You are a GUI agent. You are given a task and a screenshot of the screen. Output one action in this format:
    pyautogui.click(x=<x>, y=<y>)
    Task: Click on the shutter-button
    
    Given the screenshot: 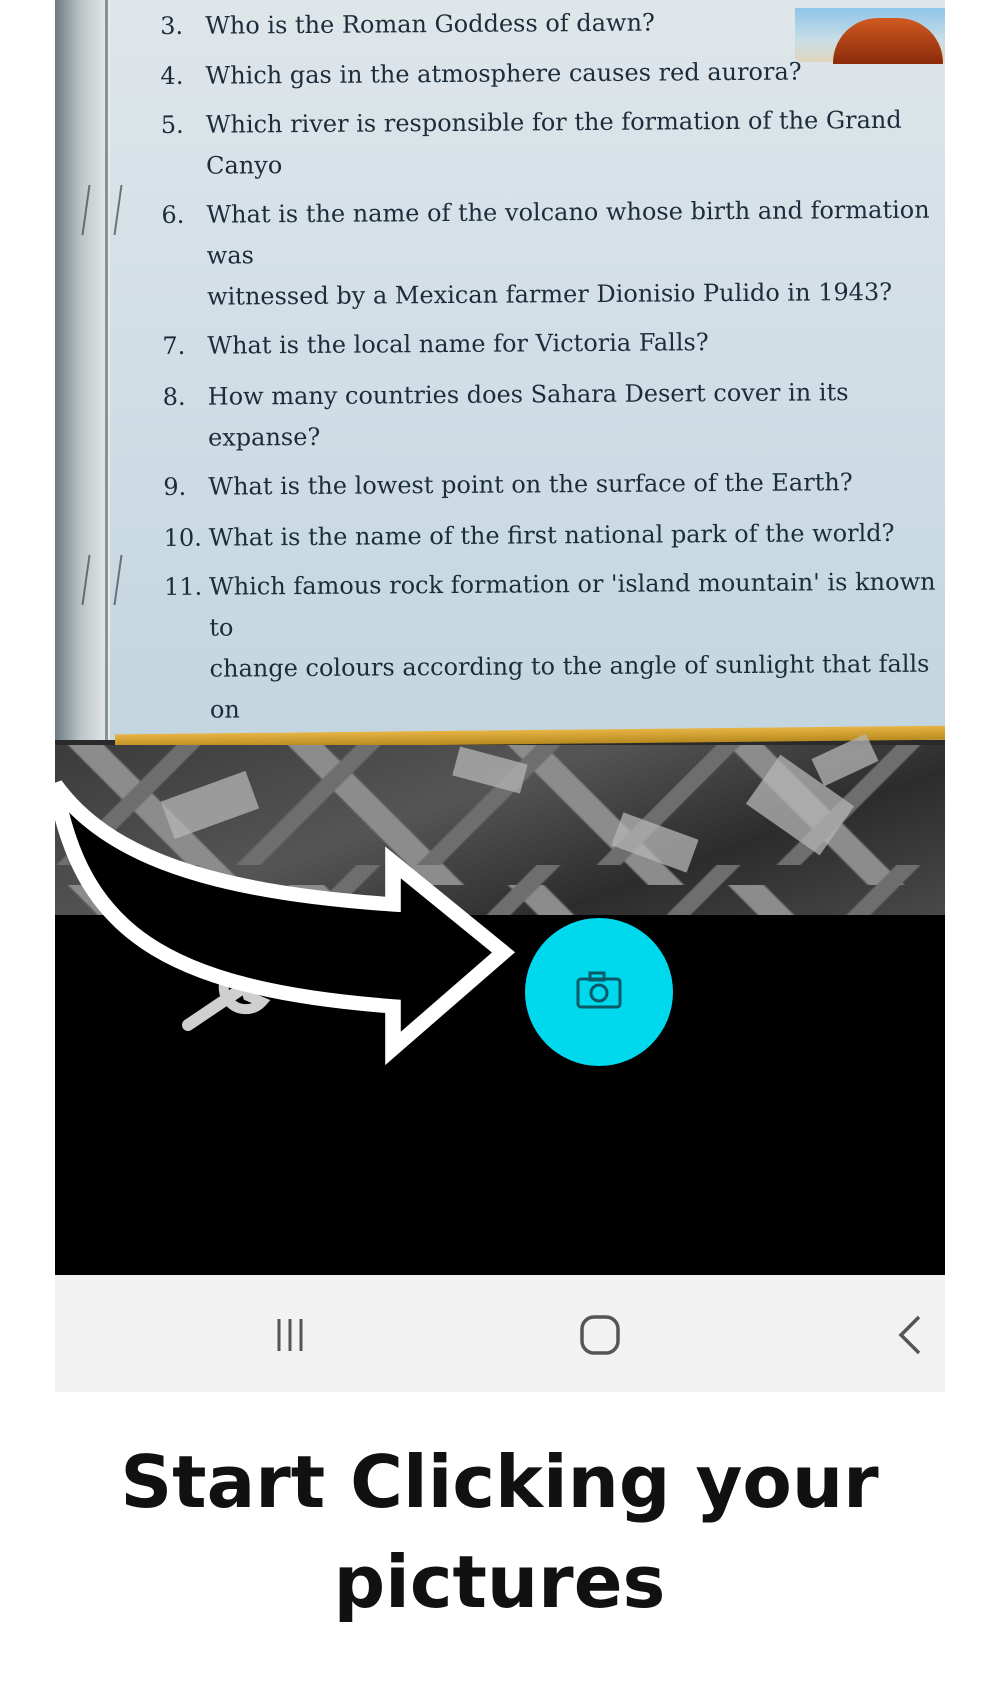 What is the action you would take?
    pyautogui.click(x=599, y=992)
    